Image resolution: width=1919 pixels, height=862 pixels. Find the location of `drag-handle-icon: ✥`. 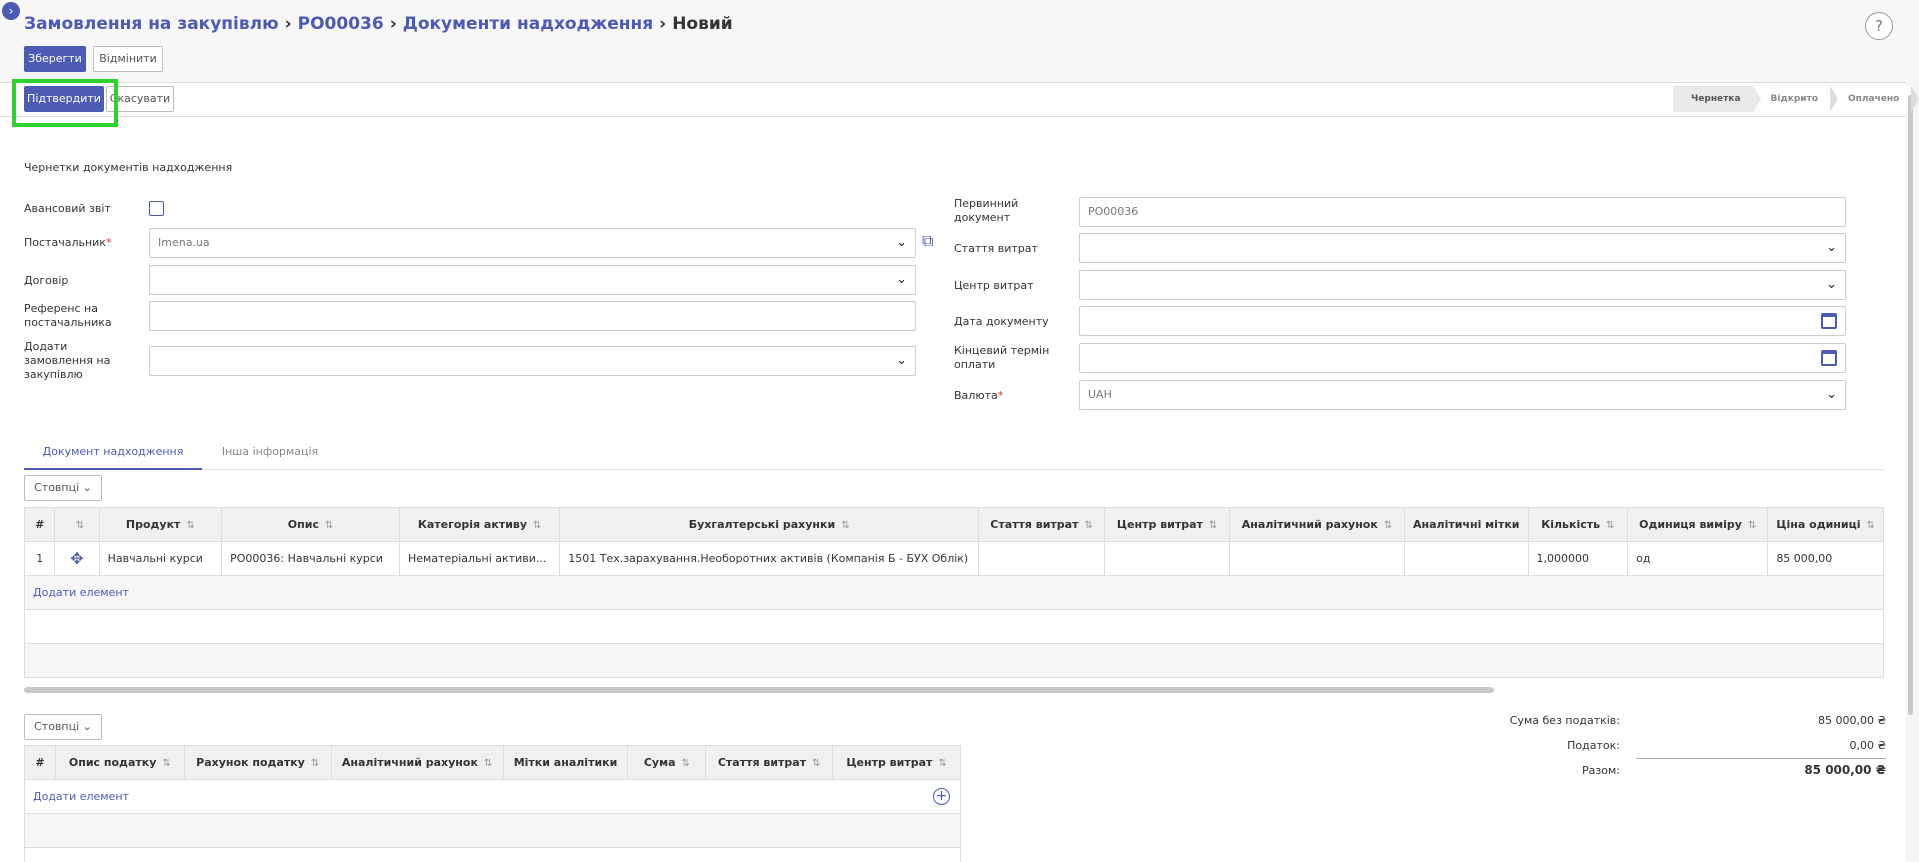

drag-handle-icon: ✥ is located at coordinates (77, 558).